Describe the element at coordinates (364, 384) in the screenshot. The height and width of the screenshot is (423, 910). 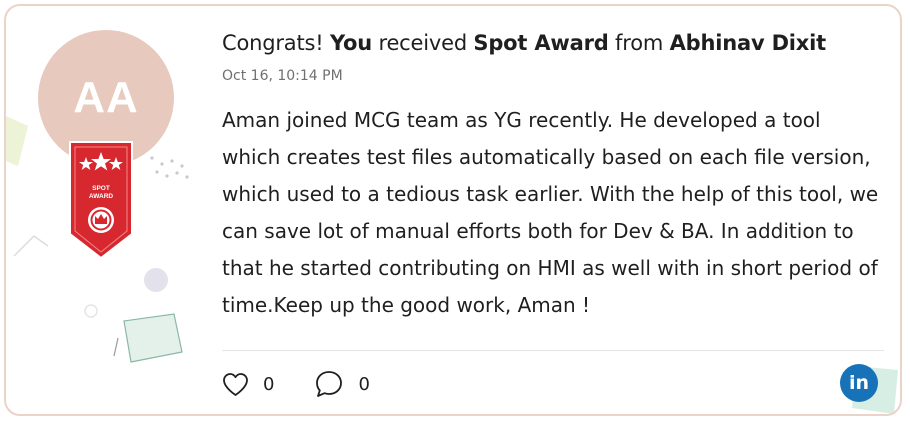
I see `comment-count: 0` at that location.